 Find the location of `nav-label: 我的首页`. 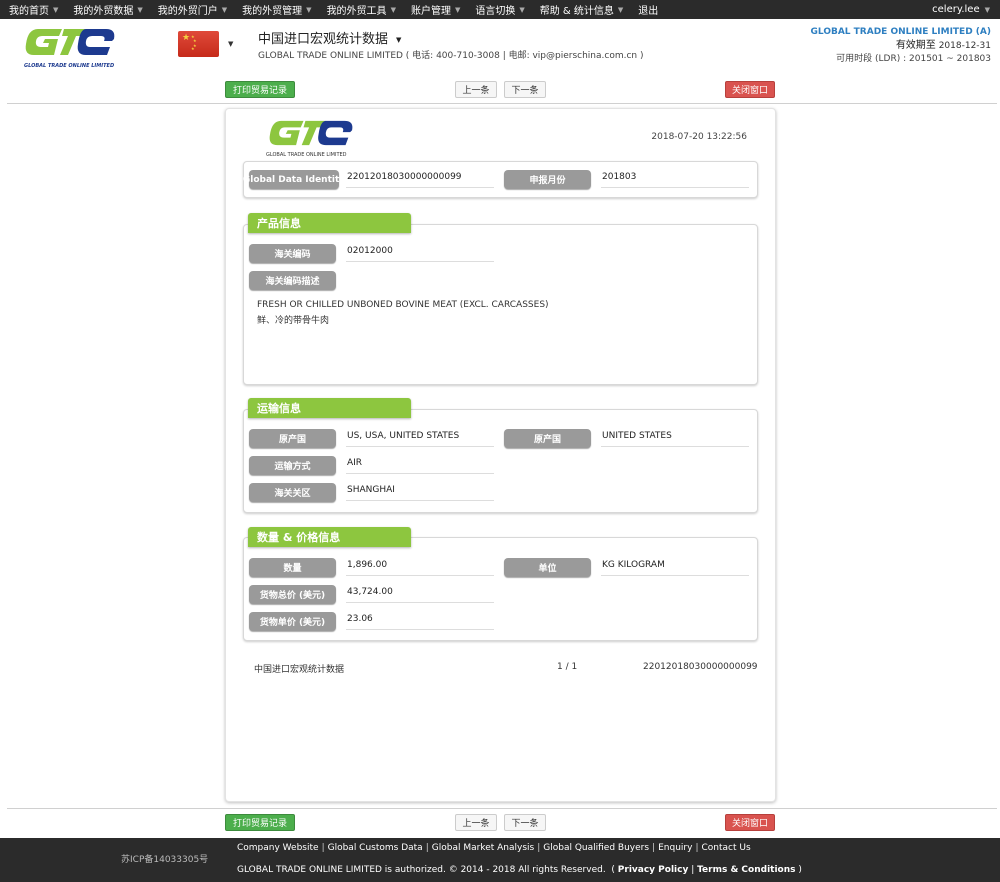

nav-label: 我的首页 is located at coordinates (29, 11).